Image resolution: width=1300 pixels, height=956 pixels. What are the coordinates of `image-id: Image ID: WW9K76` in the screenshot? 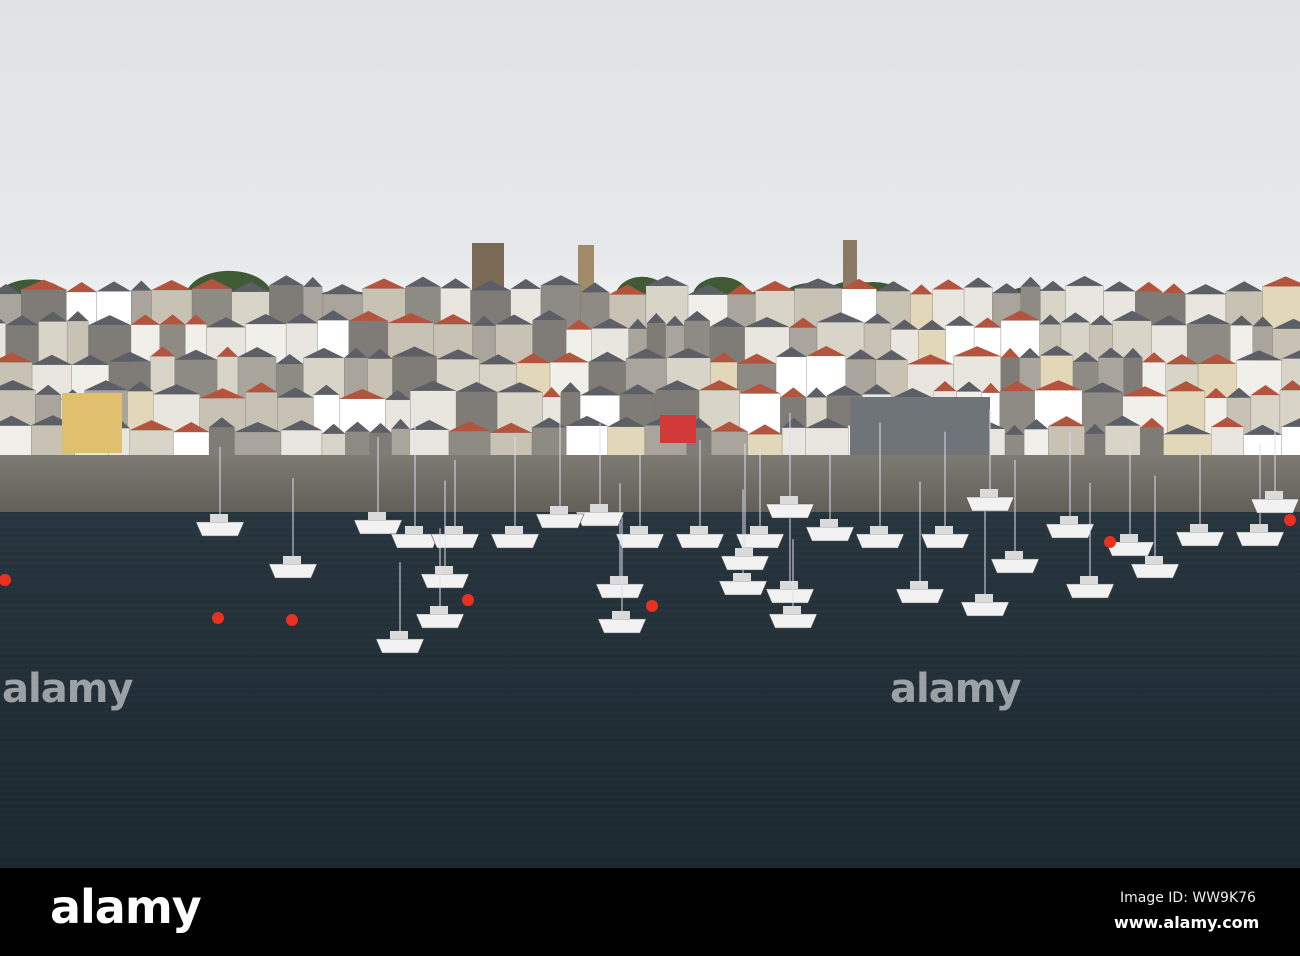 It's located at (1188, 898).